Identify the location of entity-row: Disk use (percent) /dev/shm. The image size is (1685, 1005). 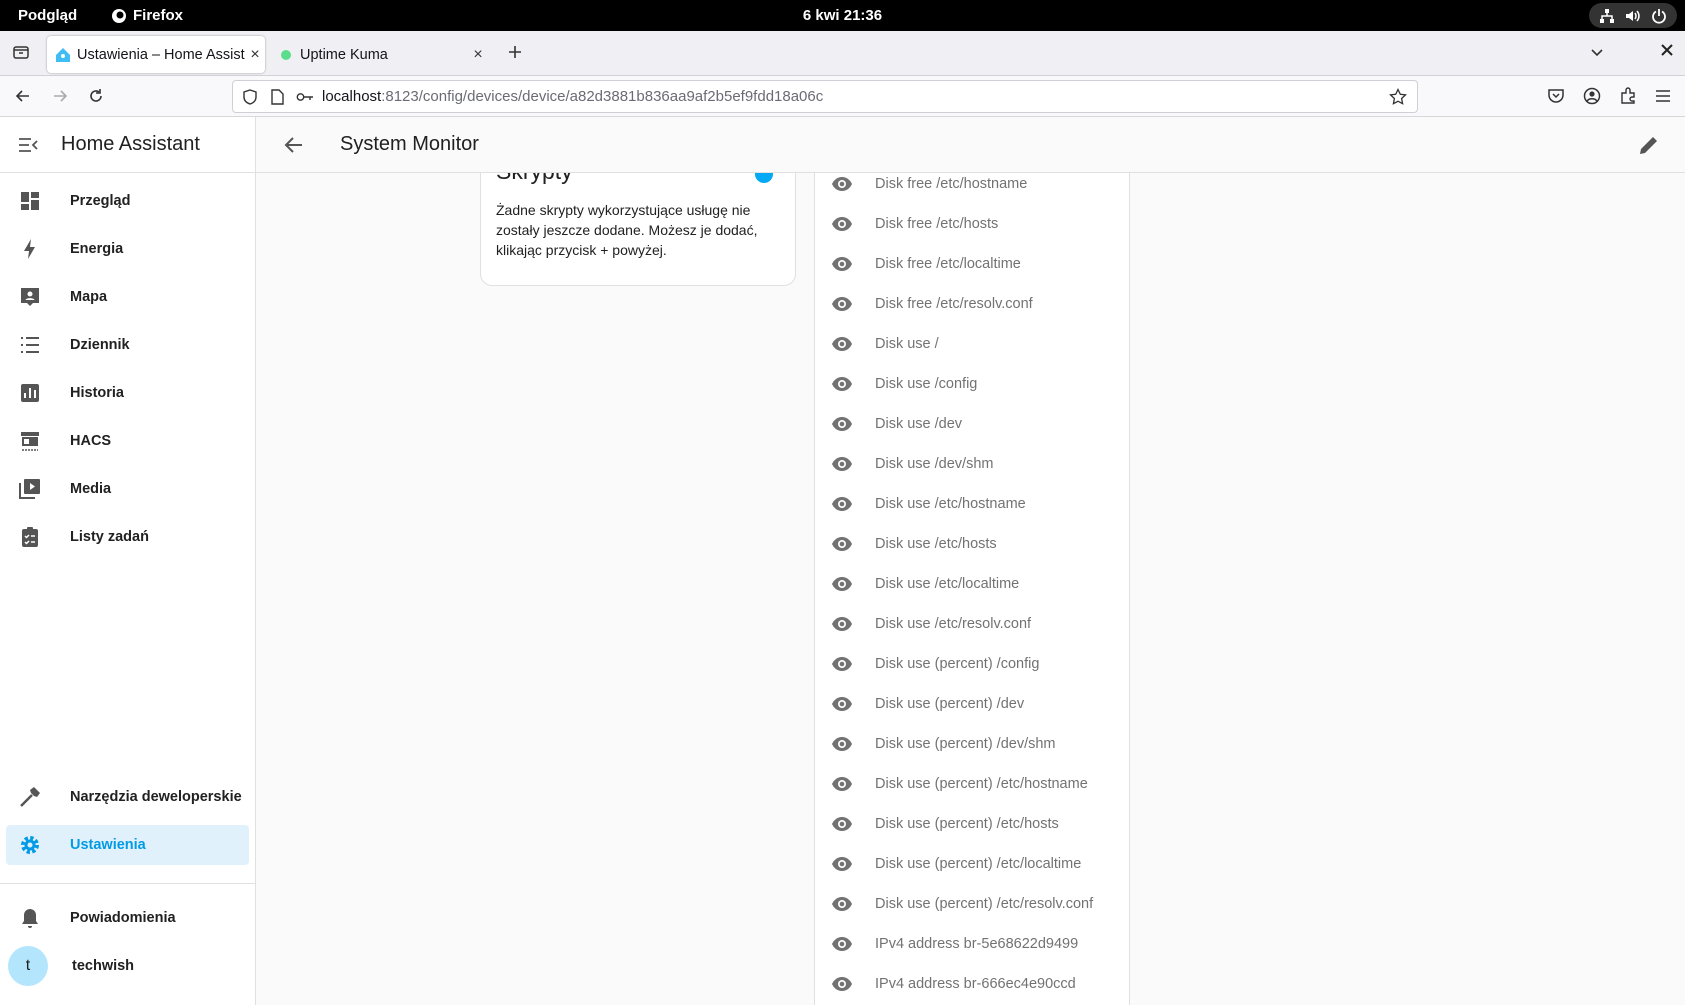
(973, 744).